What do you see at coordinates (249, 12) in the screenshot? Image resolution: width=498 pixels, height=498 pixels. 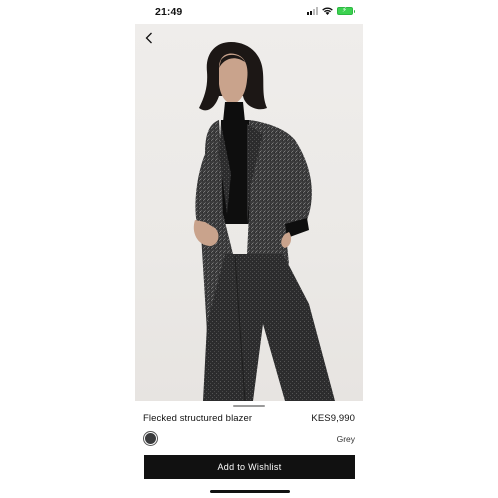 I see `status-bar: 21:49 ⚡` at bounding box center [249, 12].